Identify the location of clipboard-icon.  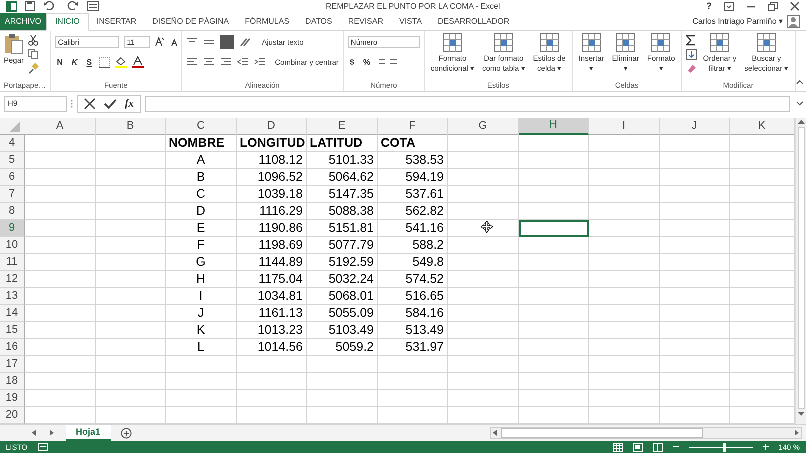
(14, 43).